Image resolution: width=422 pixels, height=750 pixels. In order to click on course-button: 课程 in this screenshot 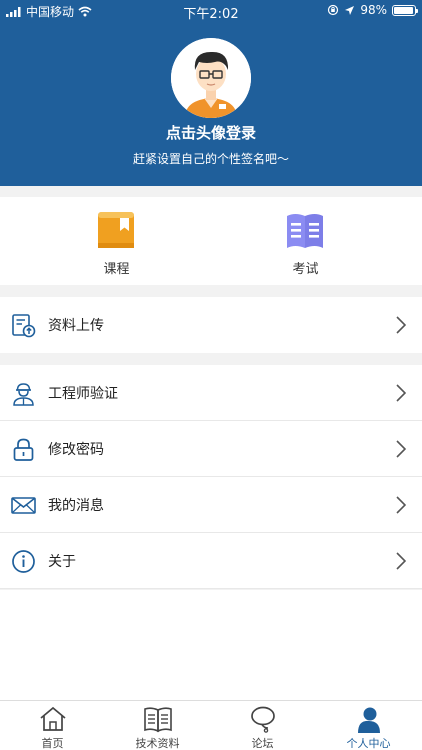, I will do `click(116, 241)`.